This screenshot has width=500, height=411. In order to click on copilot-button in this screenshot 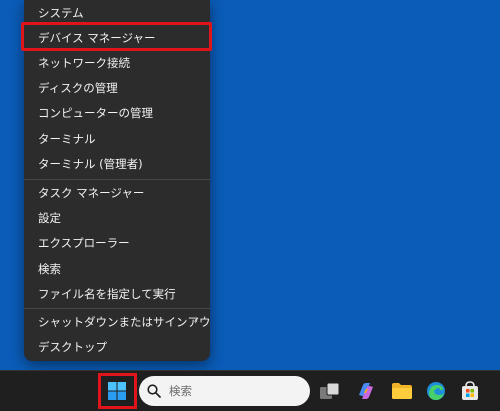, I will do `click(366, 391)`.